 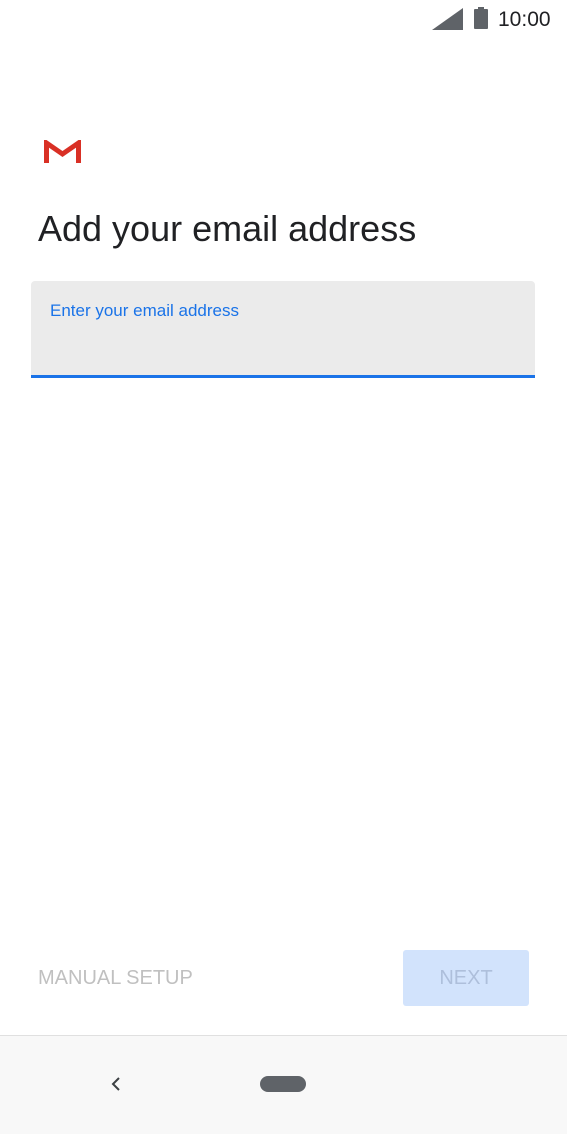 I want to click on nav-bar, so click(x=283, y=1085).